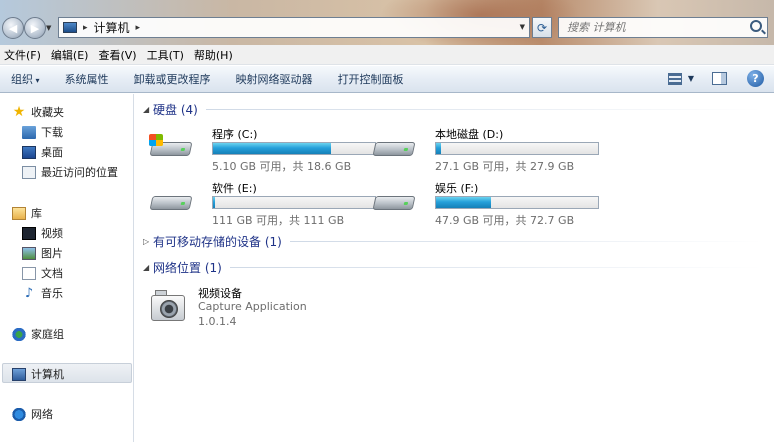 This screenshot has height=442, width=774. What do you see at coordinates (213, 55) in the screenshot?
I see `menu-help: 帮助(H)` at bounding box center [213, 55].